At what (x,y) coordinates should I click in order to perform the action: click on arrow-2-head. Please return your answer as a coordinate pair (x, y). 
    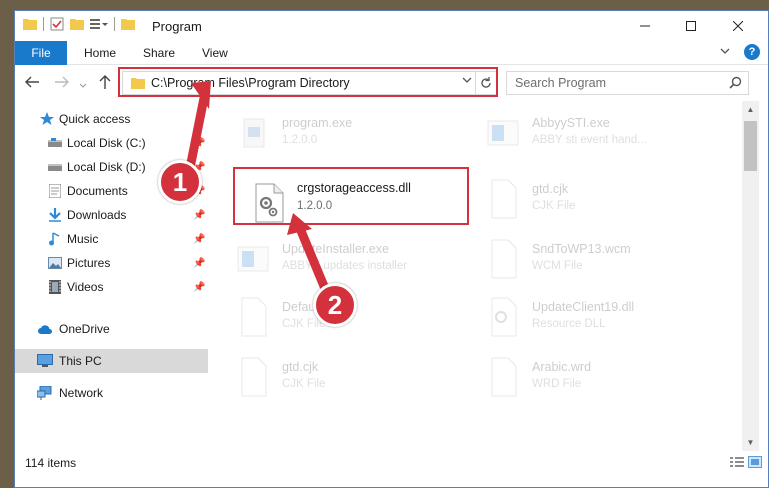
    Looking at the image, I should click on (299, 224).